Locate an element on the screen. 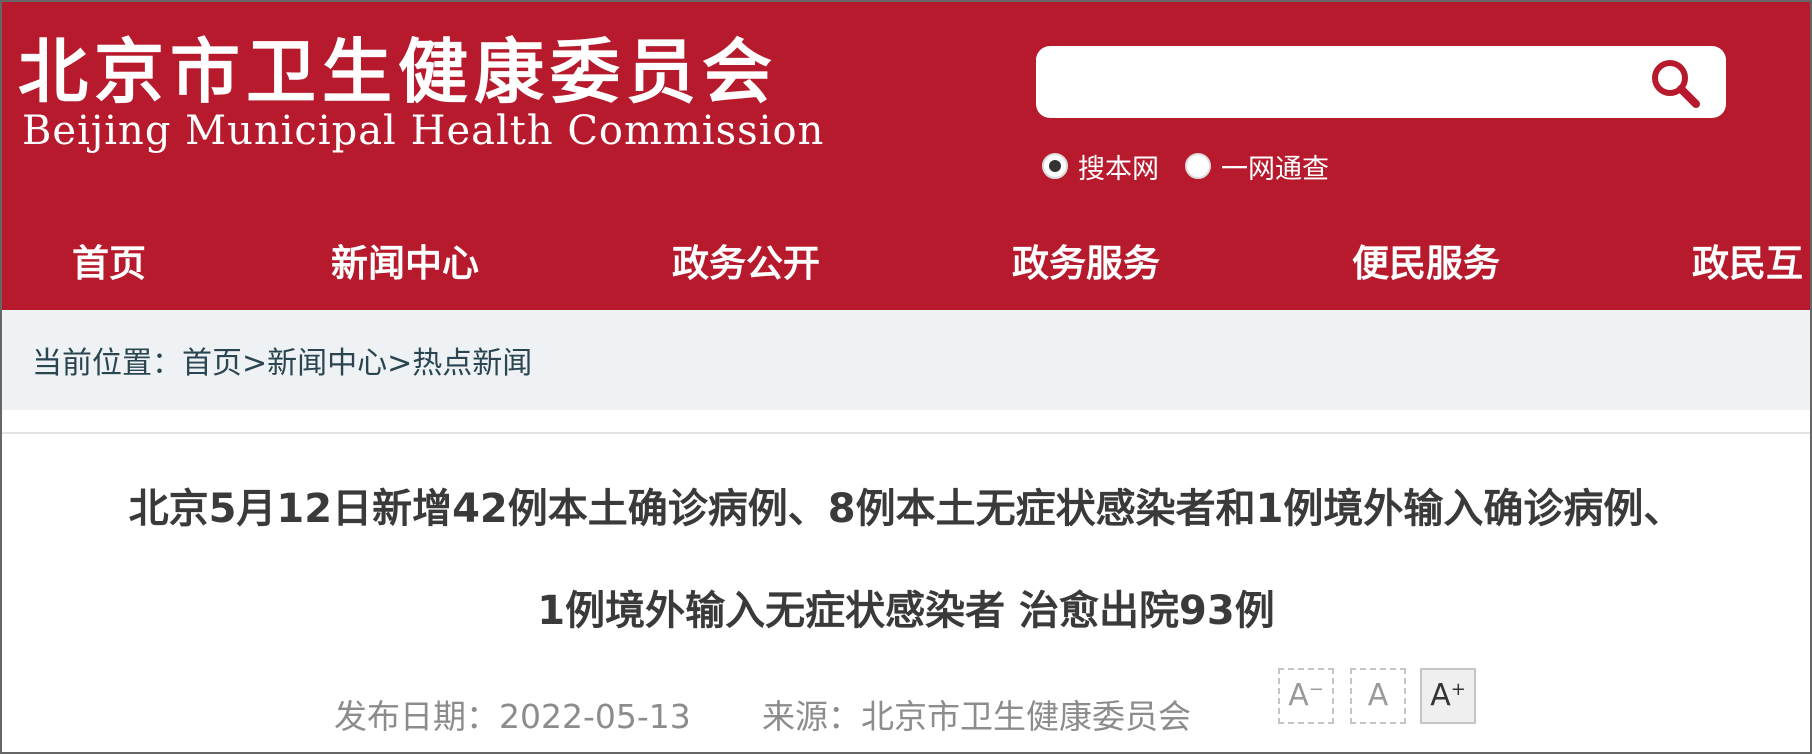  font-normal-glyph: A is located at coordinates (1378, 695).